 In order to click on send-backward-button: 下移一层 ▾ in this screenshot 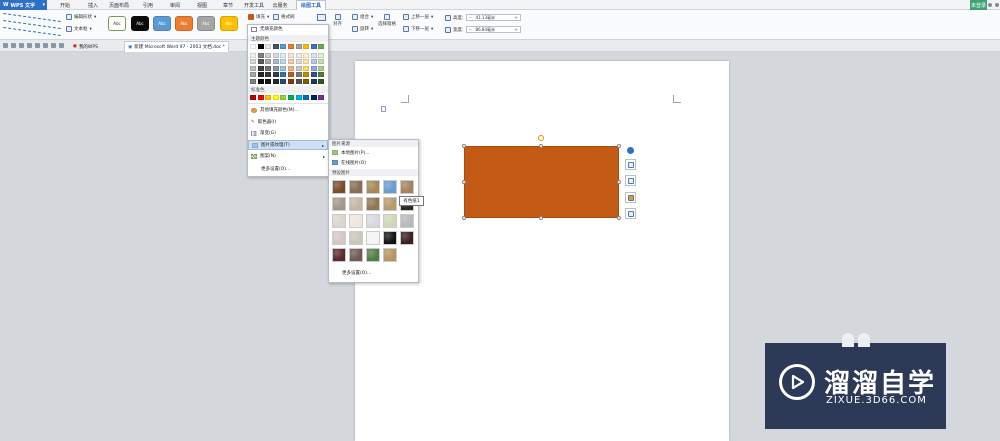, I will do `click(418, 29)`.